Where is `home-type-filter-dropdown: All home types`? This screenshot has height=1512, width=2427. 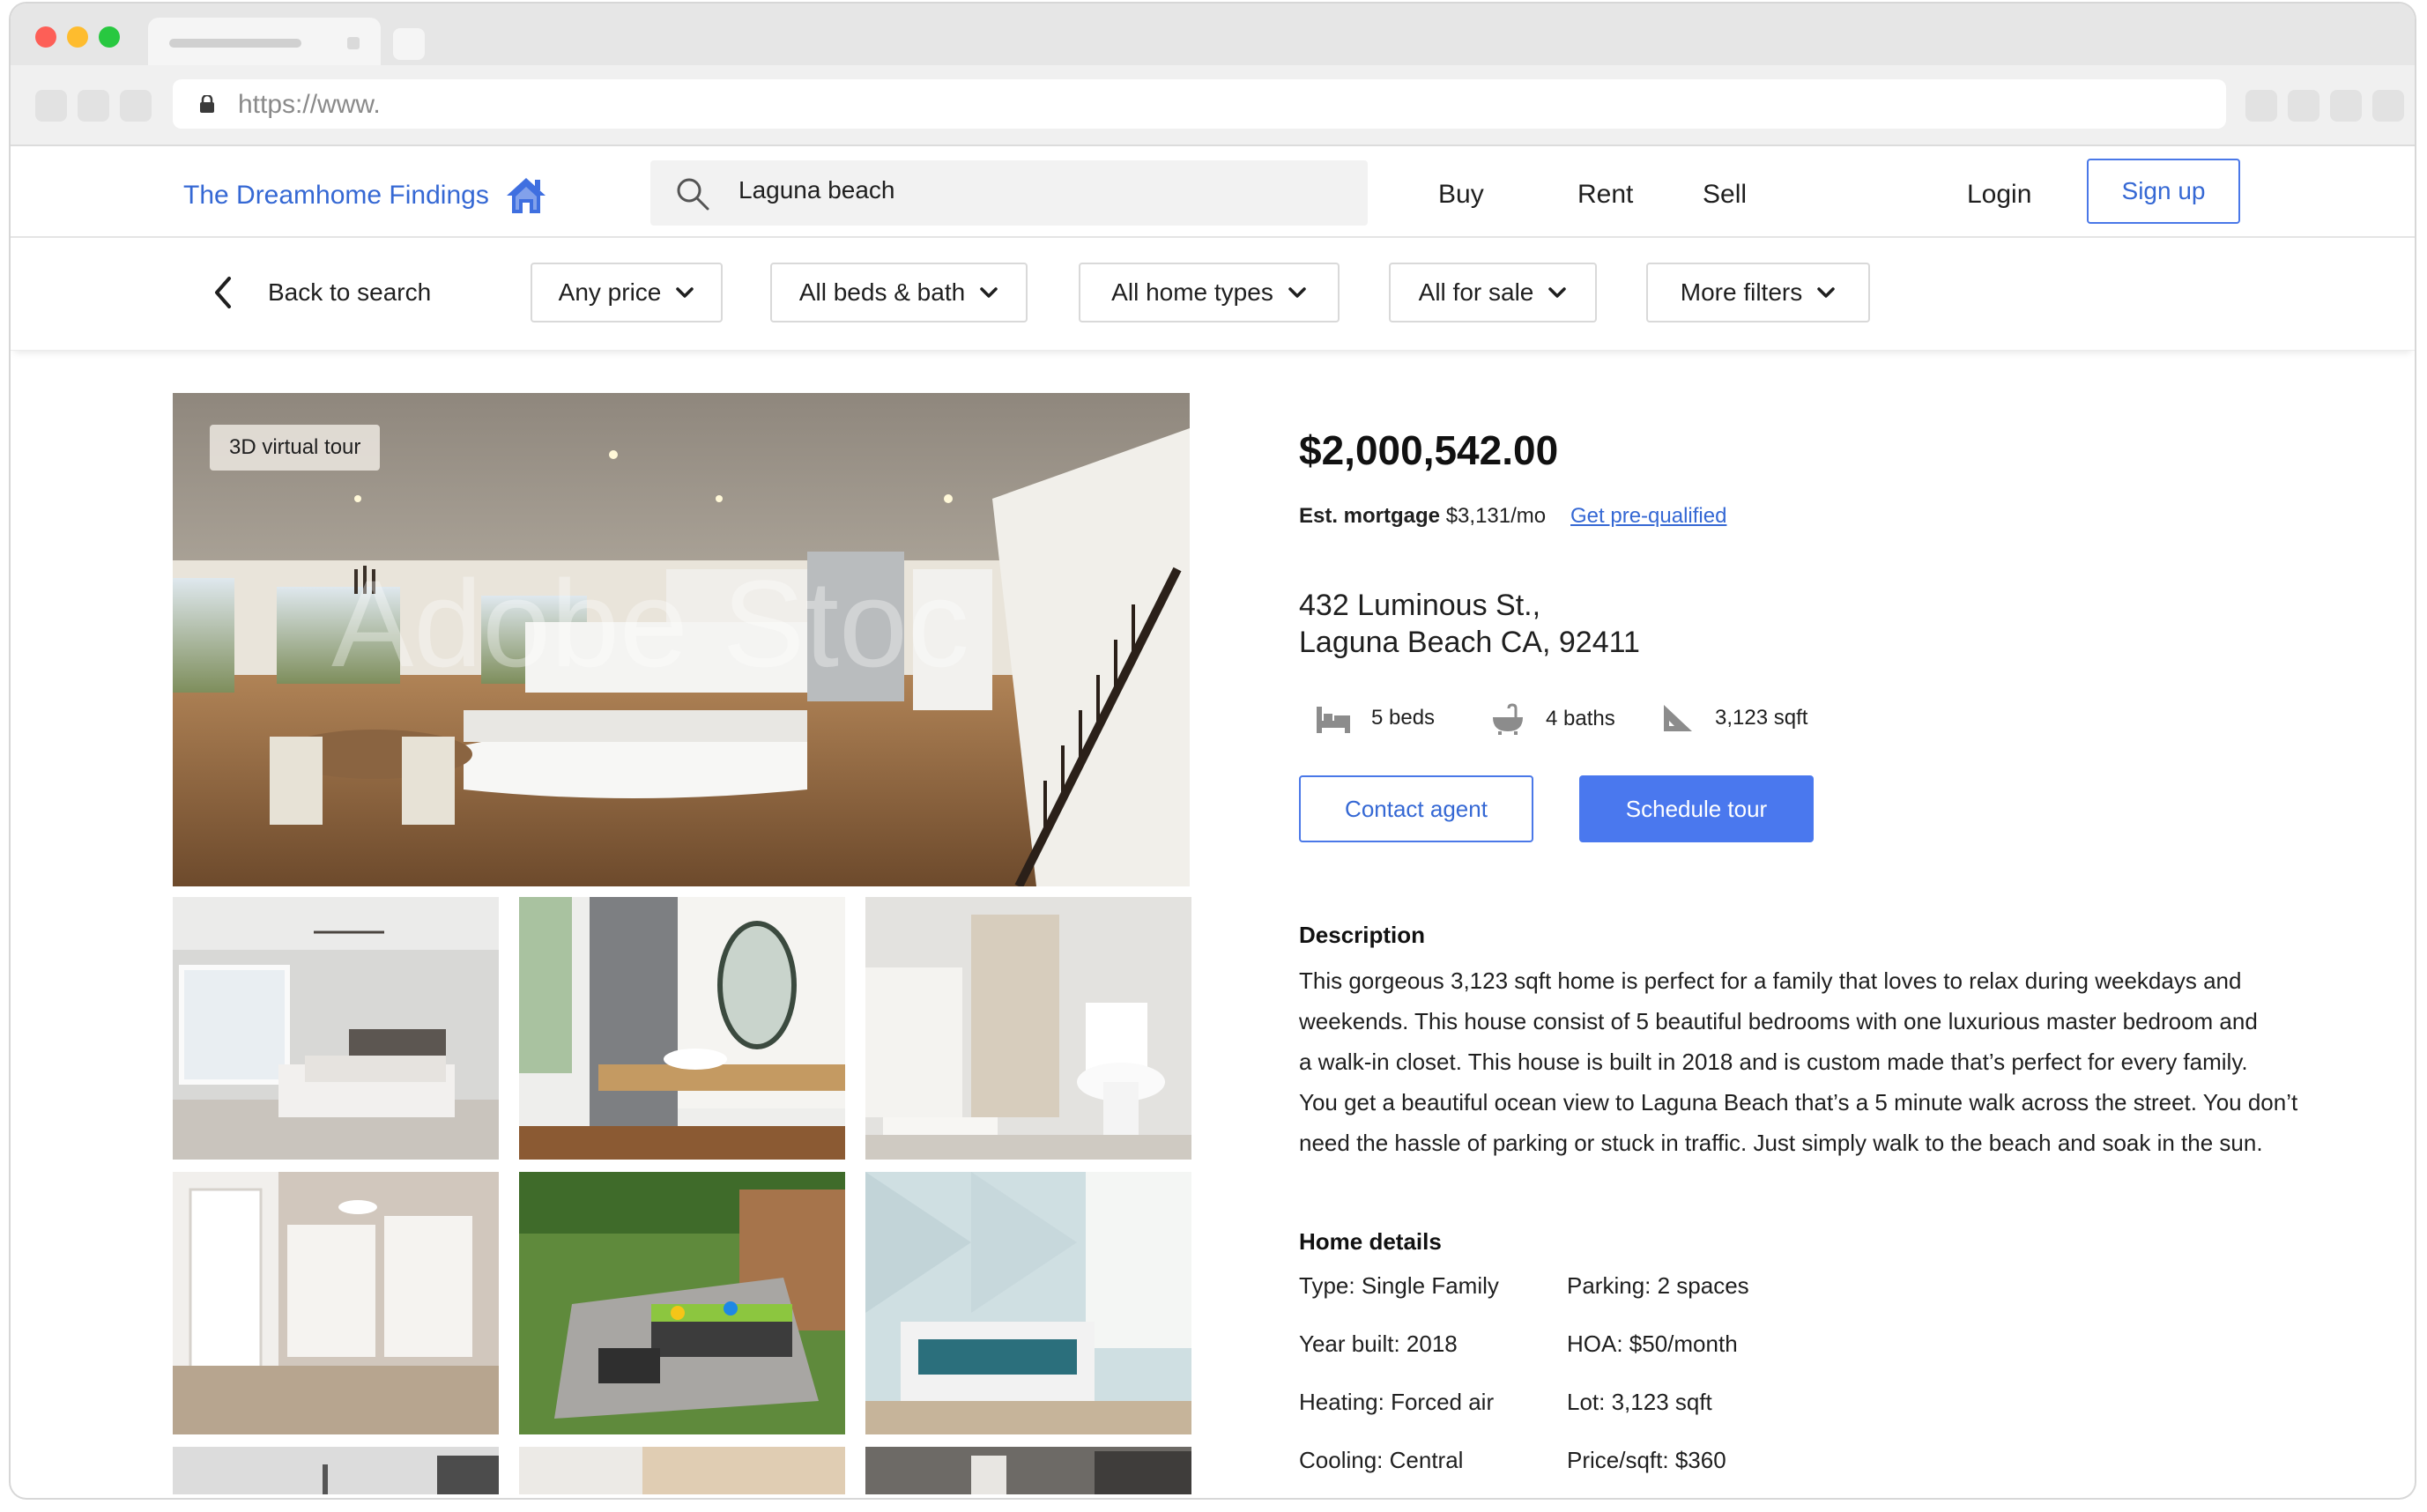
home-type-filter-dropdown: All home types is located at coordinates (1209, 292).